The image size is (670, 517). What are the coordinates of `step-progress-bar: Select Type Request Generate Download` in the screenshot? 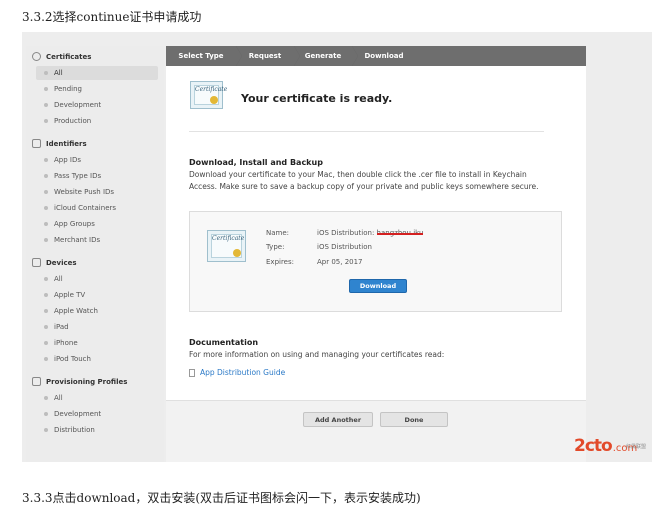 It's located at (376, 56).